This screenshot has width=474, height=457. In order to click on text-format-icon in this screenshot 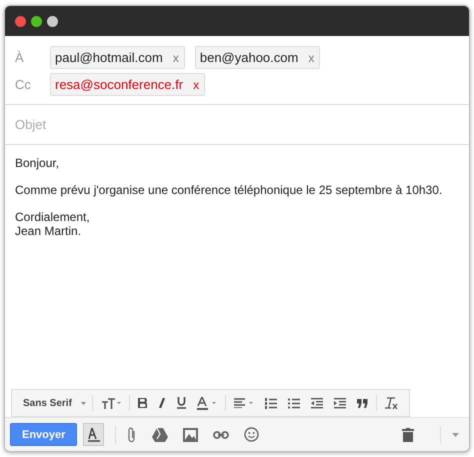, I will do `click(93, 434)`.